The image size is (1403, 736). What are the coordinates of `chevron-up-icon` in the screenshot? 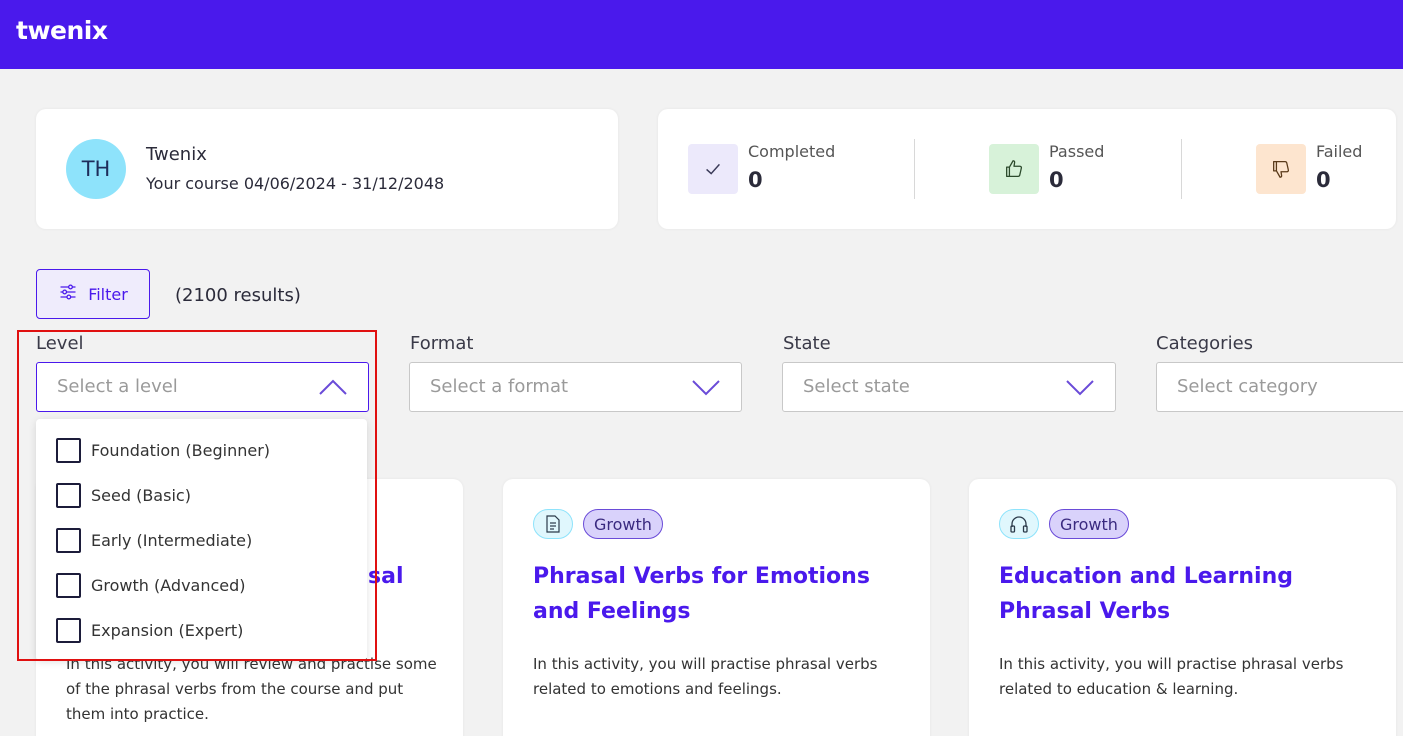 It's located at (333, 389).